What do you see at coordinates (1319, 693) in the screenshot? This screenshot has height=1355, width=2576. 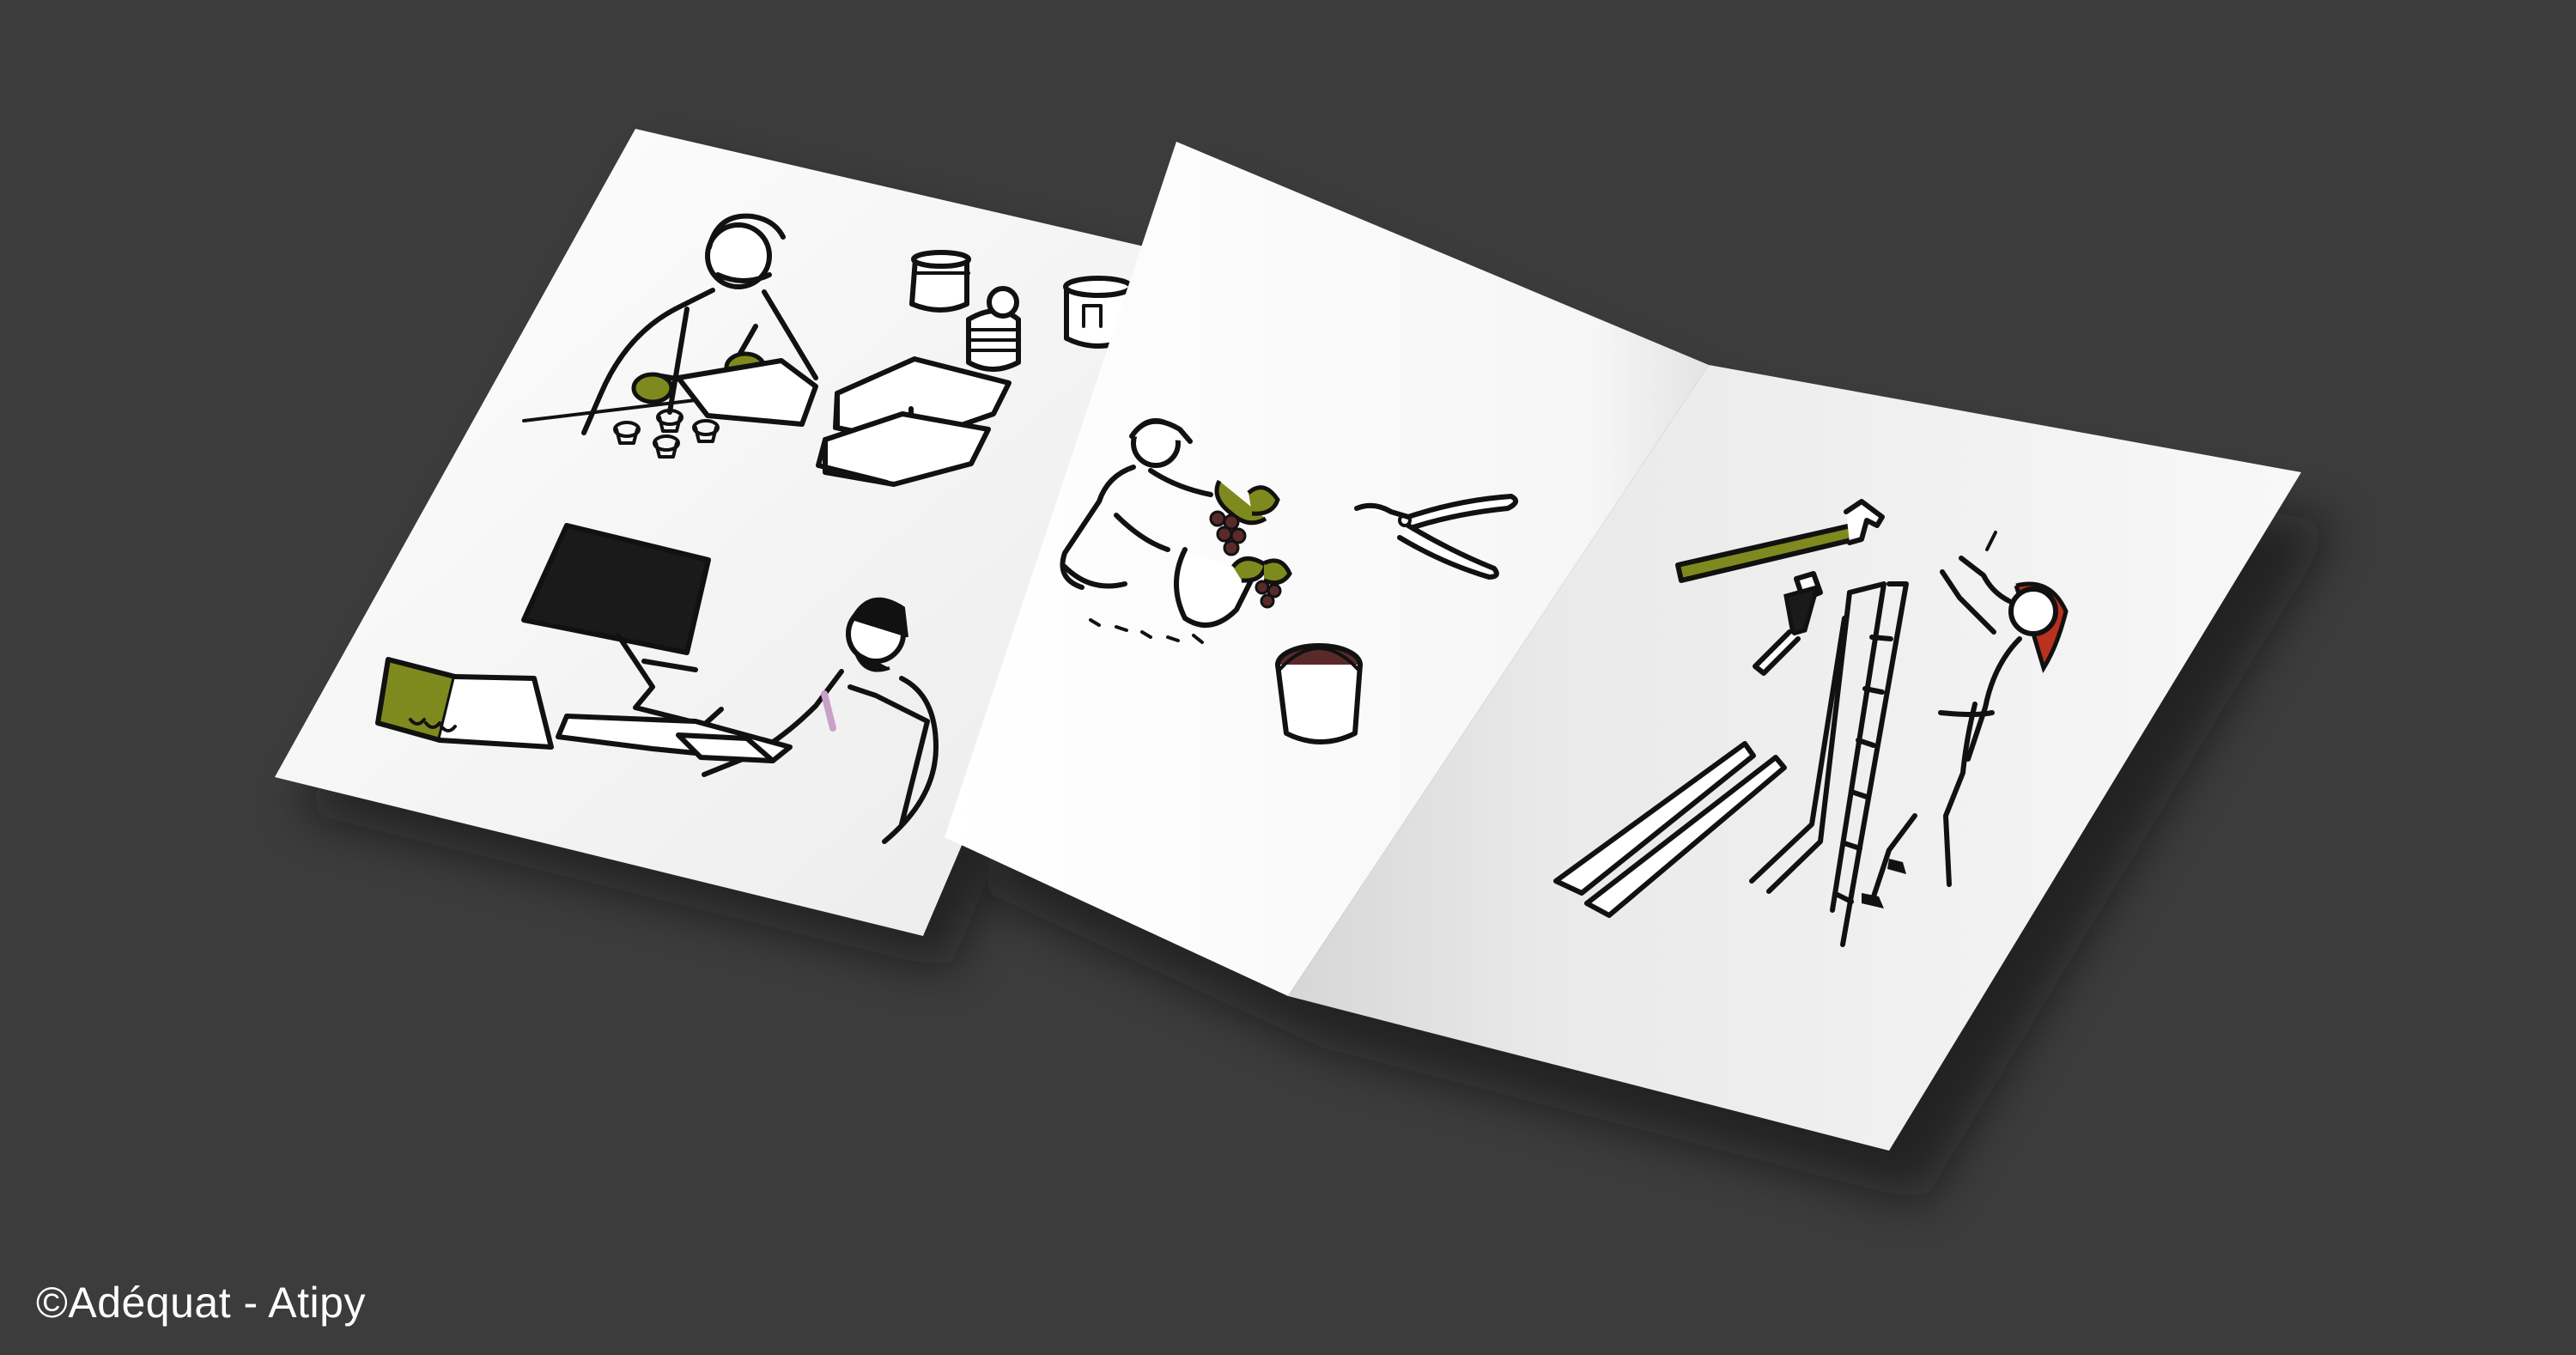 I see `grape-bucket-icon` at bounding box center [1319, 693].